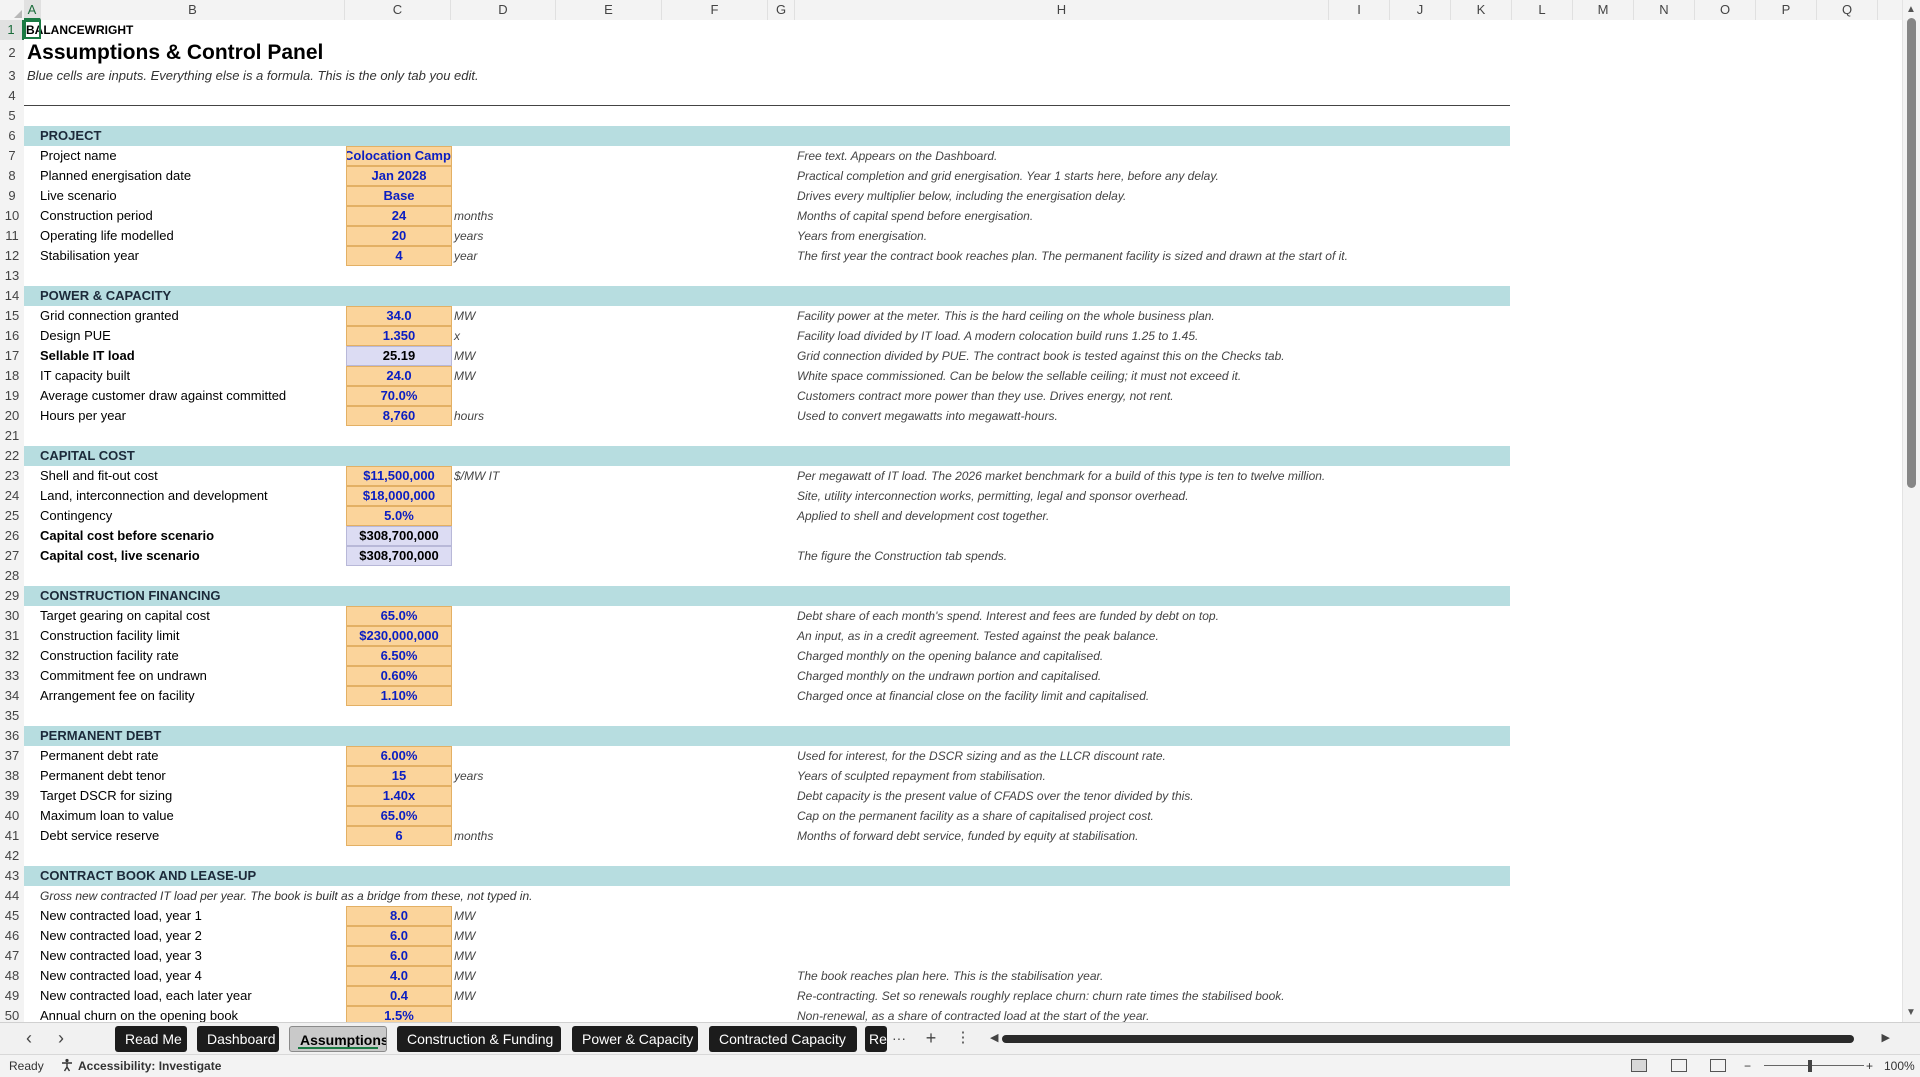  Describe the element at coordinates (12, 556) in the screenshot. I see `row-header: 27` at that location.